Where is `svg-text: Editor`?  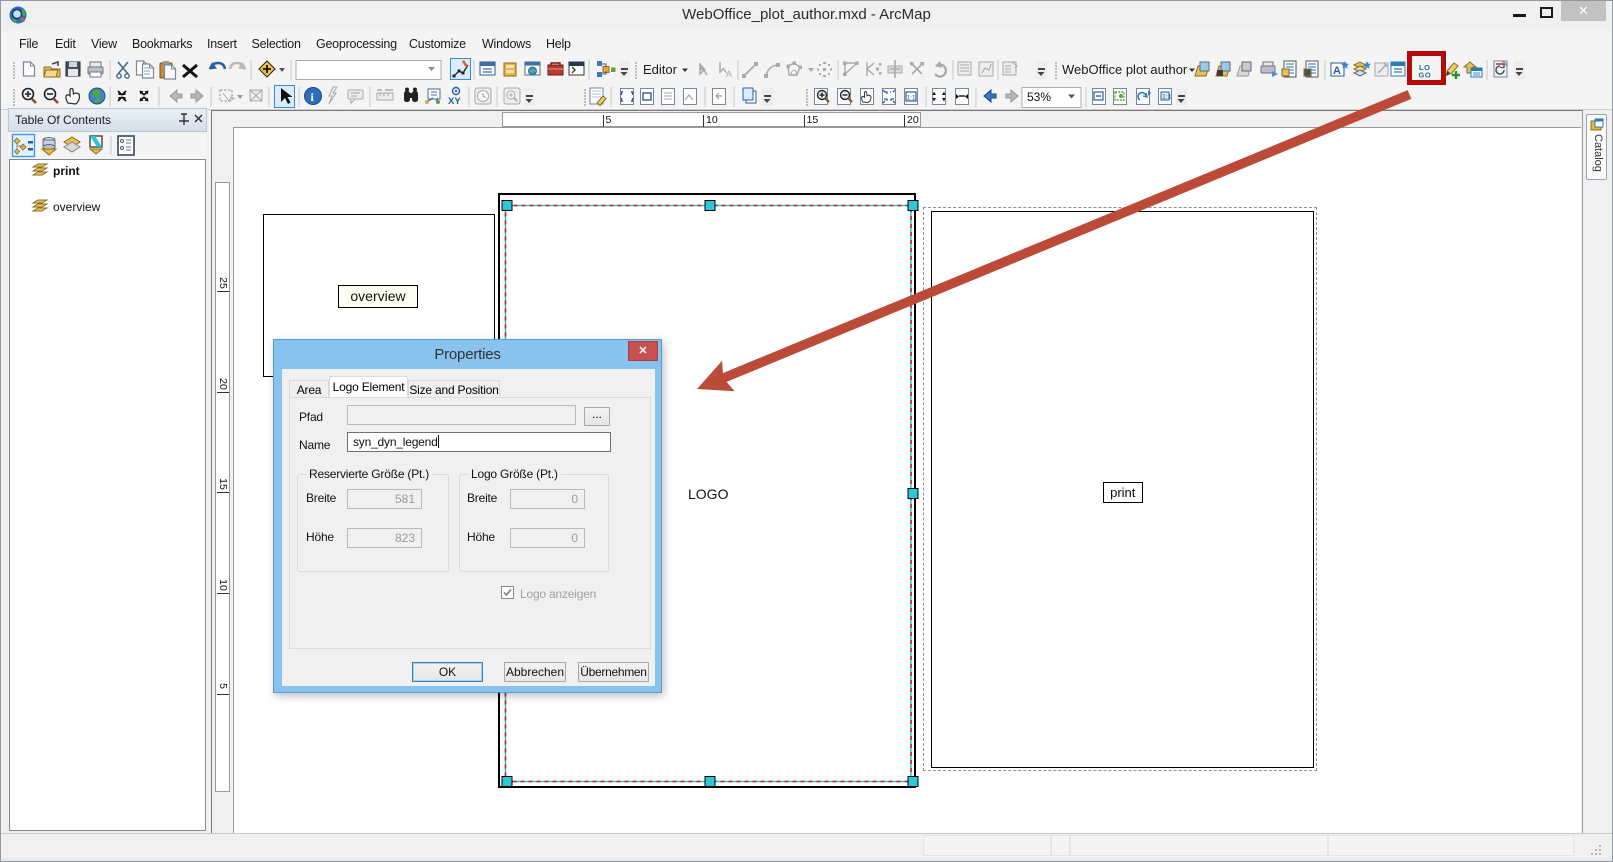
svg-text: Editor is located at coordinates (660, 69).